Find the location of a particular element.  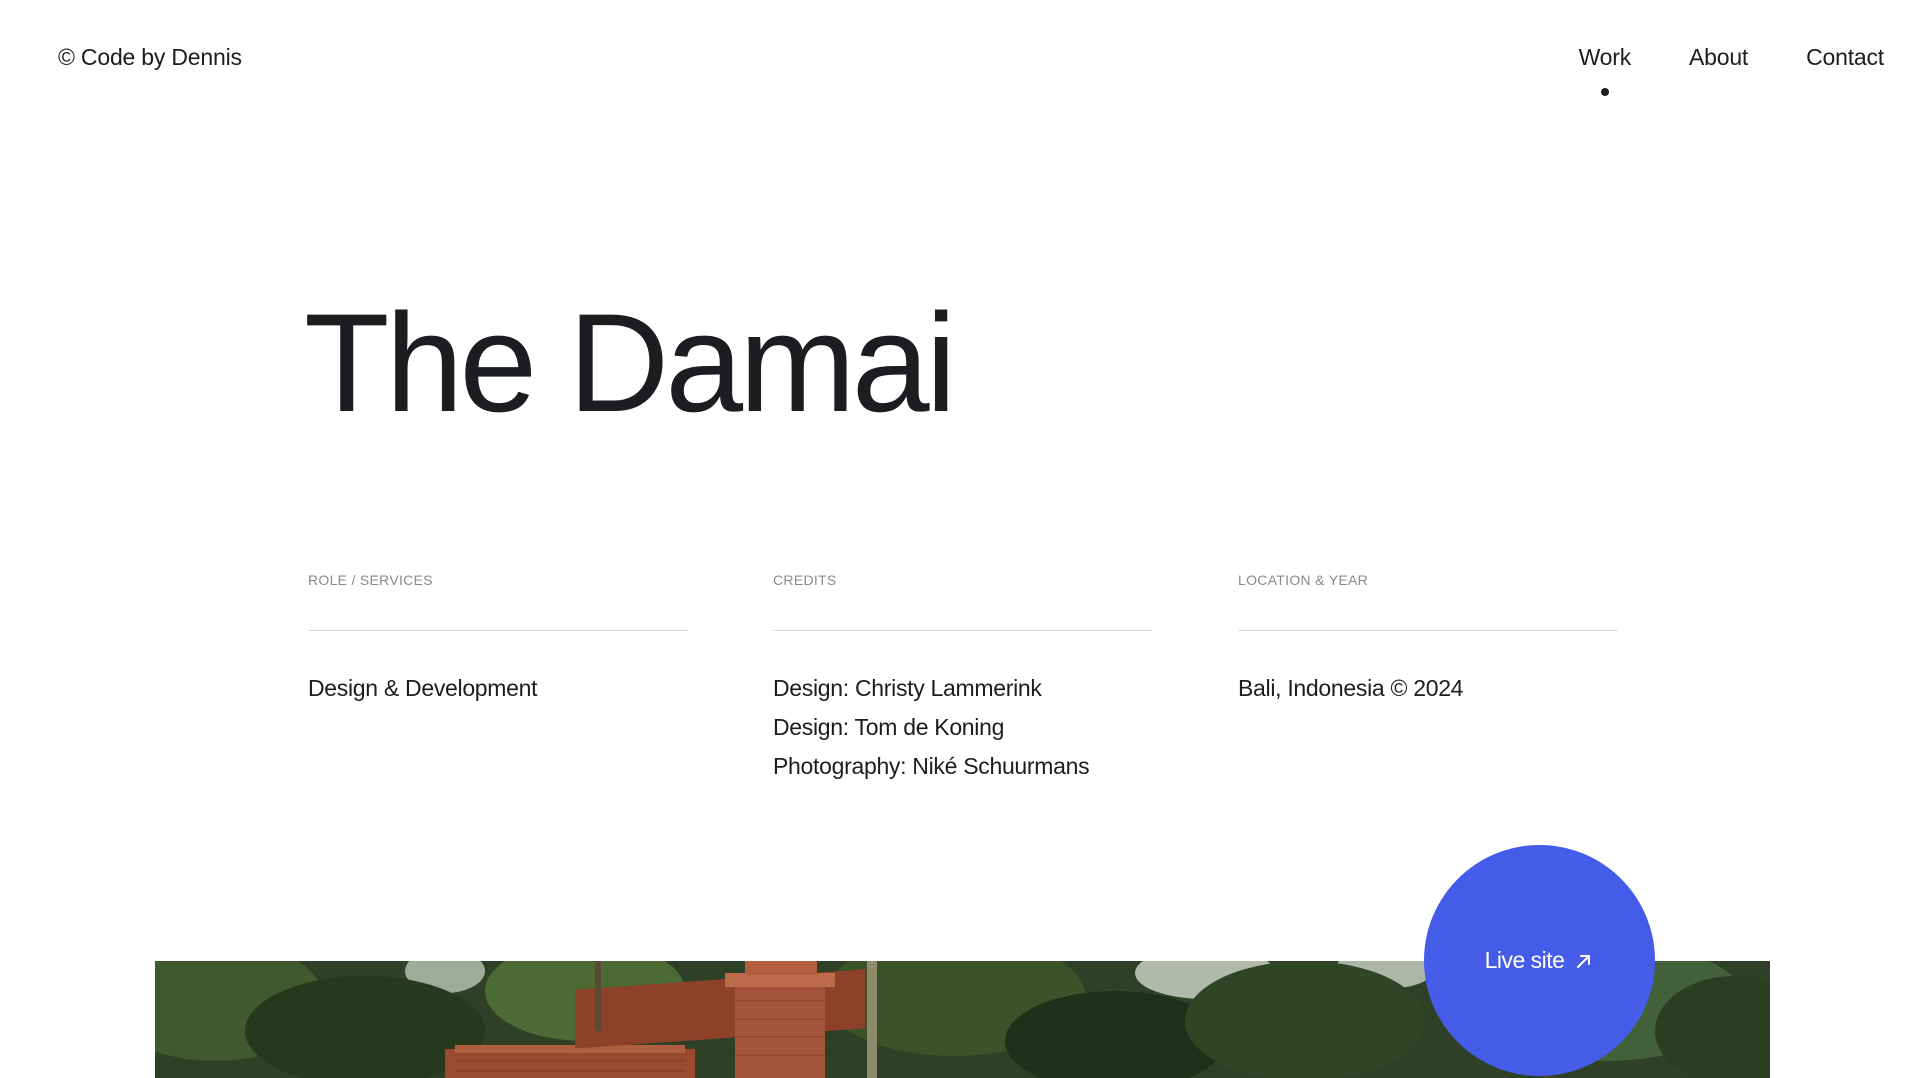

active-indicator-dot is located at coordinates (1604, 92).